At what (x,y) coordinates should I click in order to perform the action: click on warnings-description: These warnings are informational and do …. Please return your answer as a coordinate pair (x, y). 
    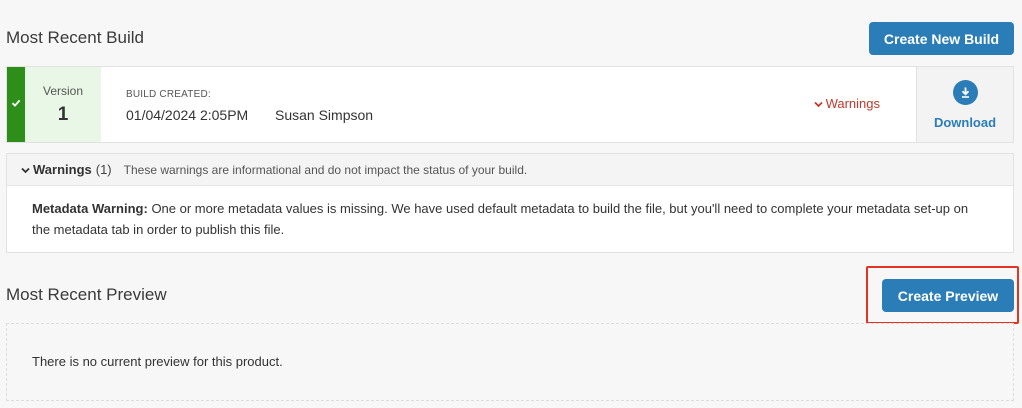
    Looking at the image, I should click on (325, 169).